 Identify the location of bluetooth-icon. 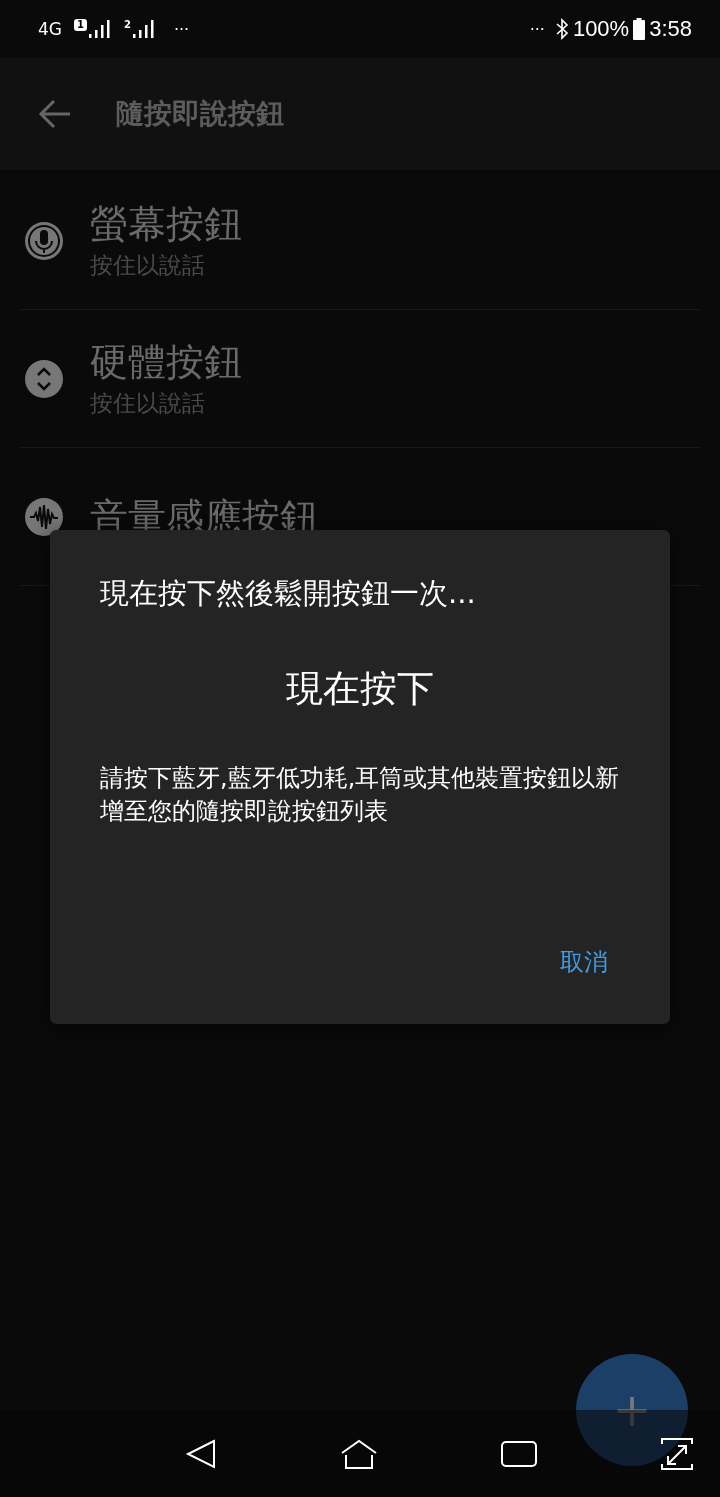
(561, 29).